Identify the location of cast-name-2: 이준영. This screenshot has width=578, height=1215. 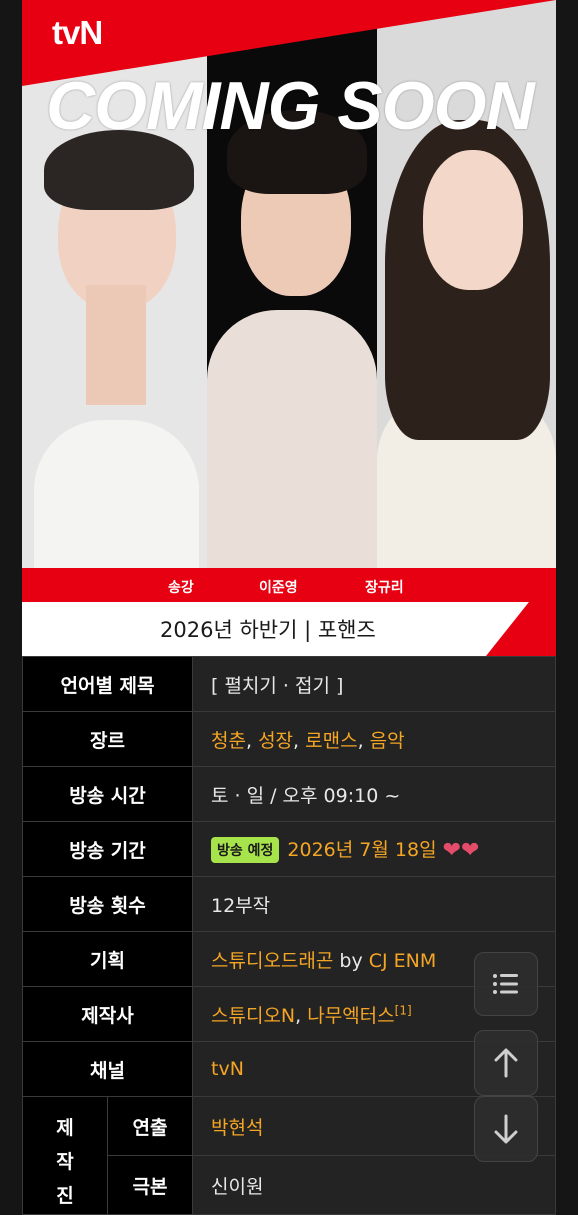
(278, 588).